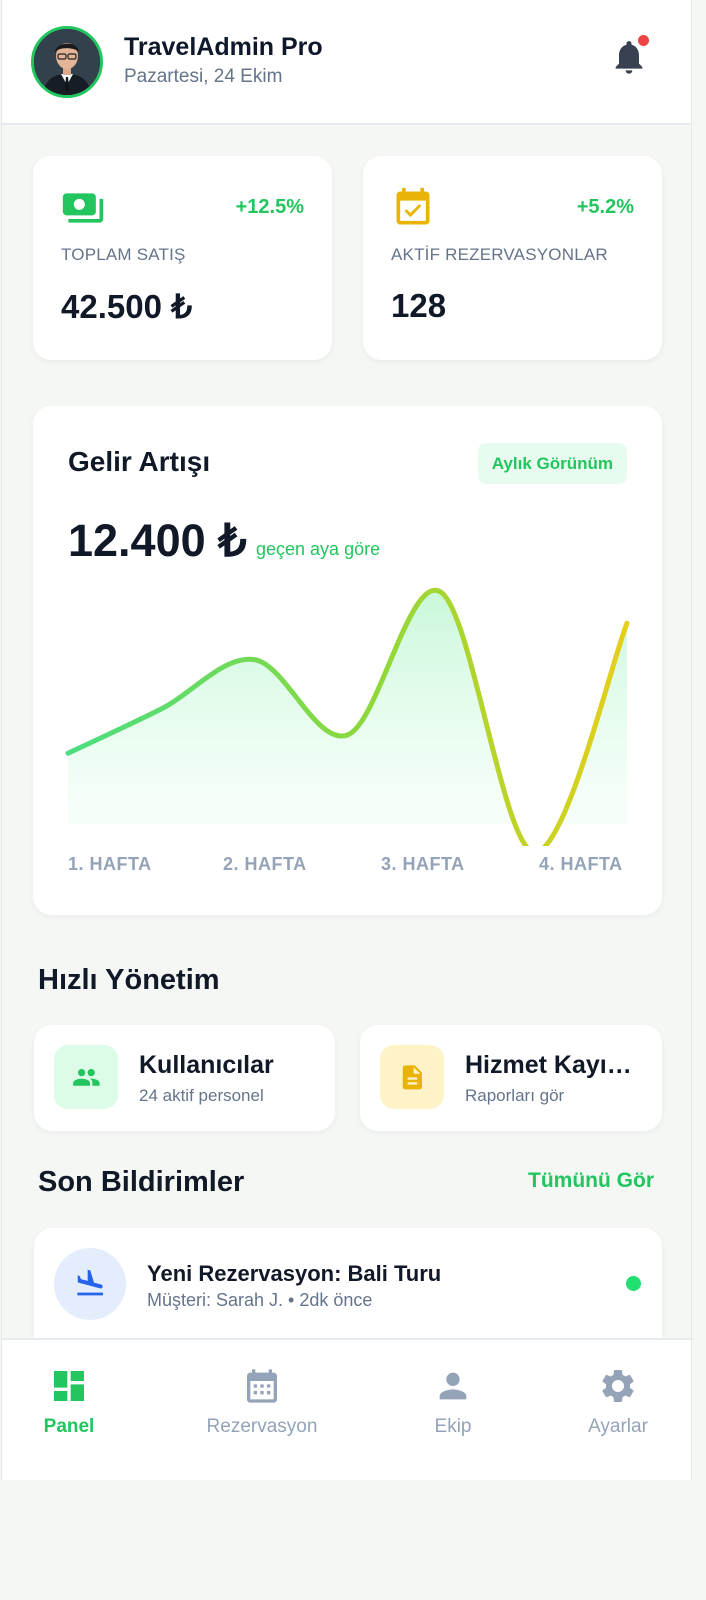  Describe the element at coordinates (206, 1065) in the screenshot. I see `users-title: Kullanıcılar` at that location.